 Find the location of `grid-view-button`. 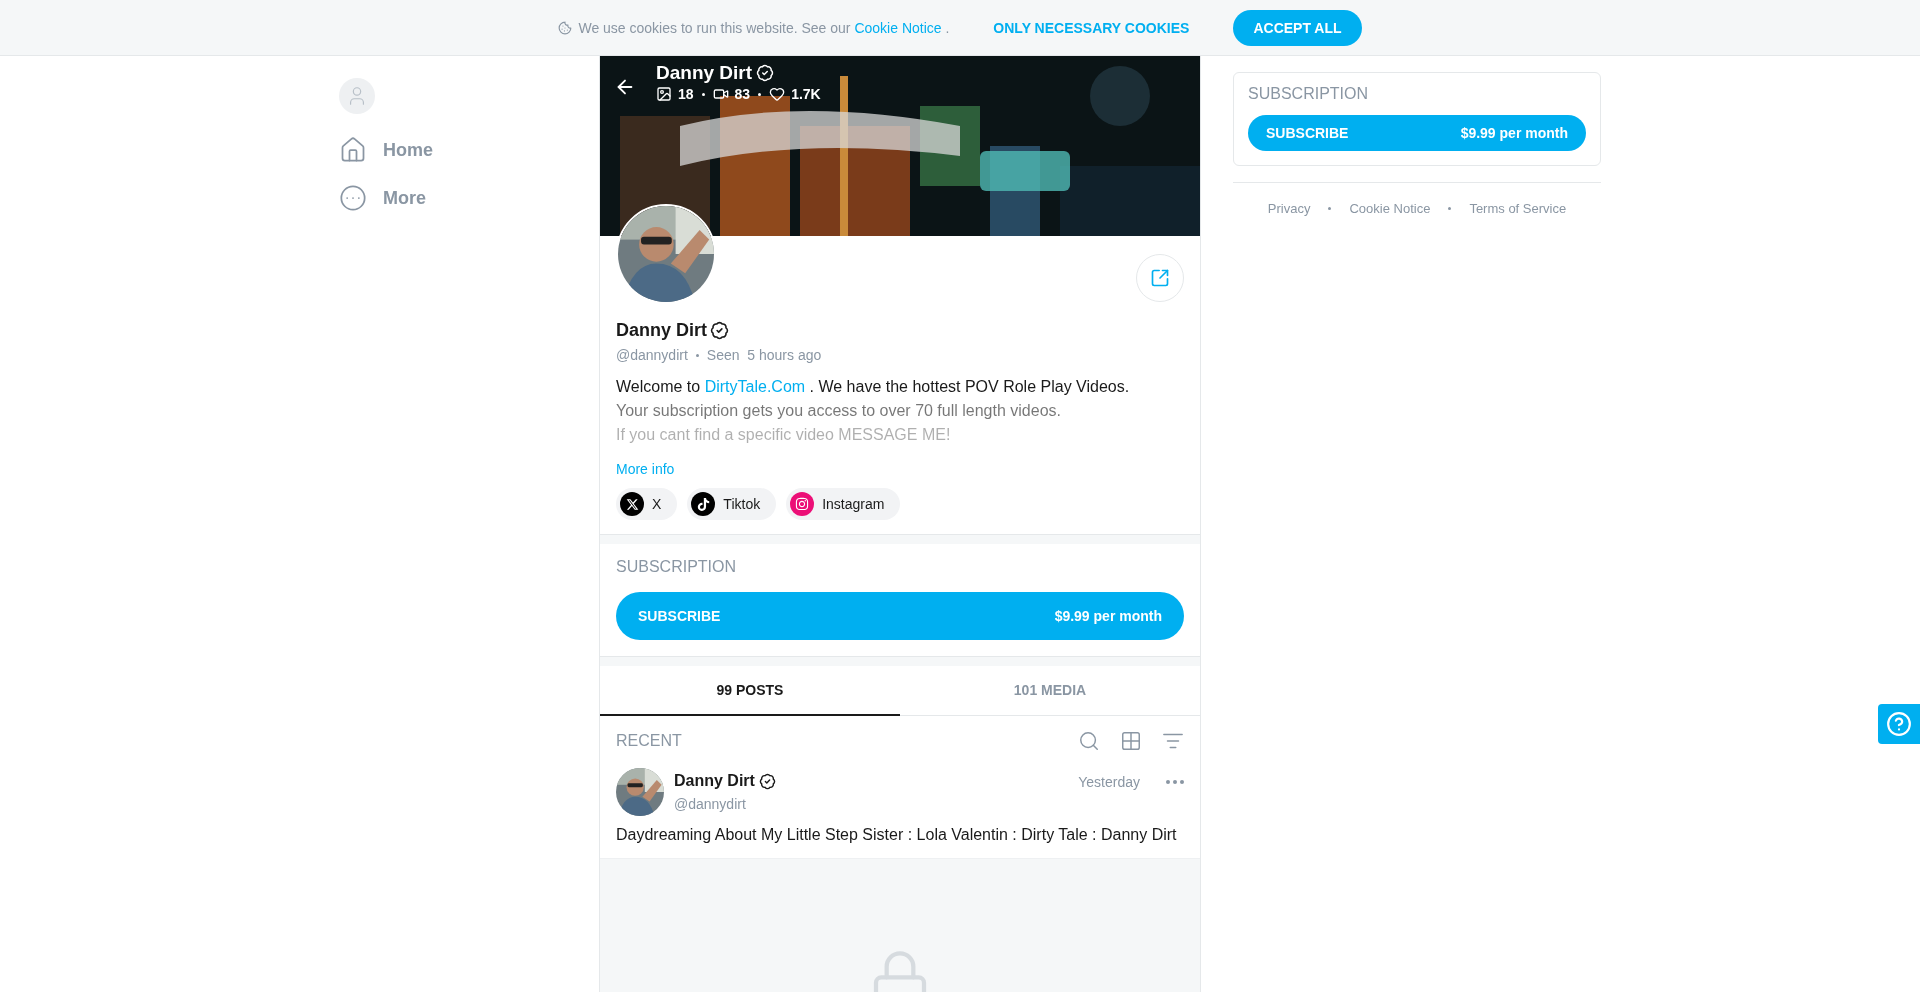

grid-view-button is located at coordinates (1131, 741).